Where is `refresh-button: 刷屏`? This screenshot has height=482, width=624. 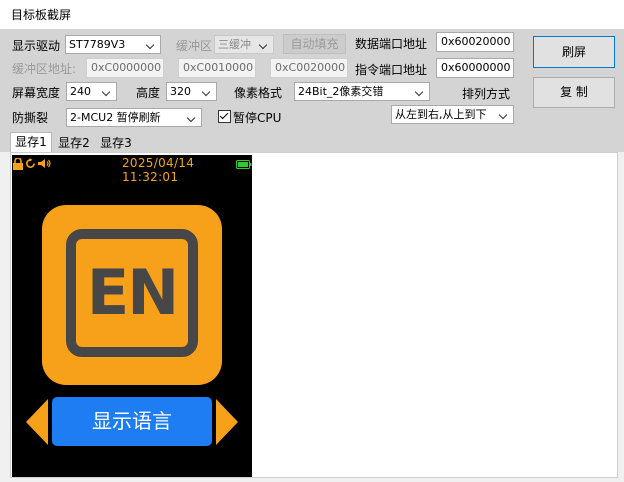
refresh-button: 刷屏 is located at coordinates (574, 52).